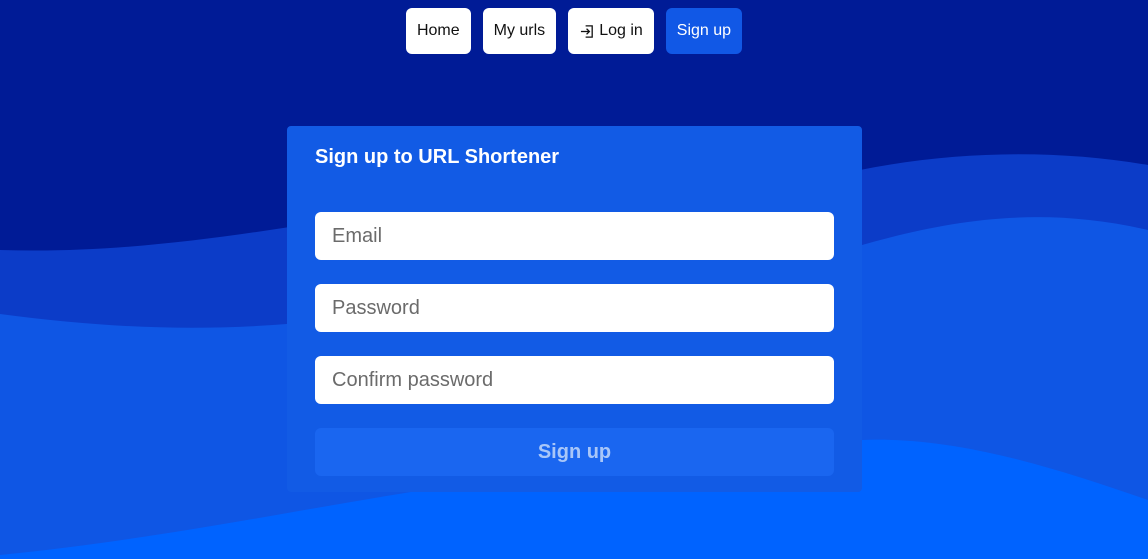 The height and width of the screenshot is (559, 1148). I want to click on nav-home-label: Home, so click(438, 30).